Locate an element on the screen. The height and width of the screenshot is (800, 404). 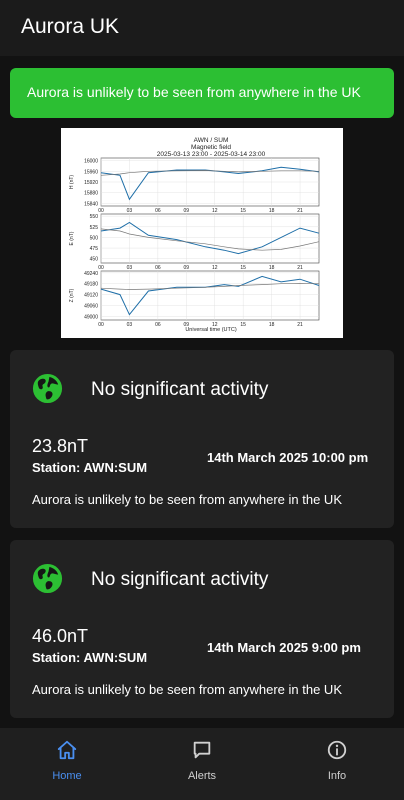
chart-y-tick-label: 475 is located at coordinates (94, 249).